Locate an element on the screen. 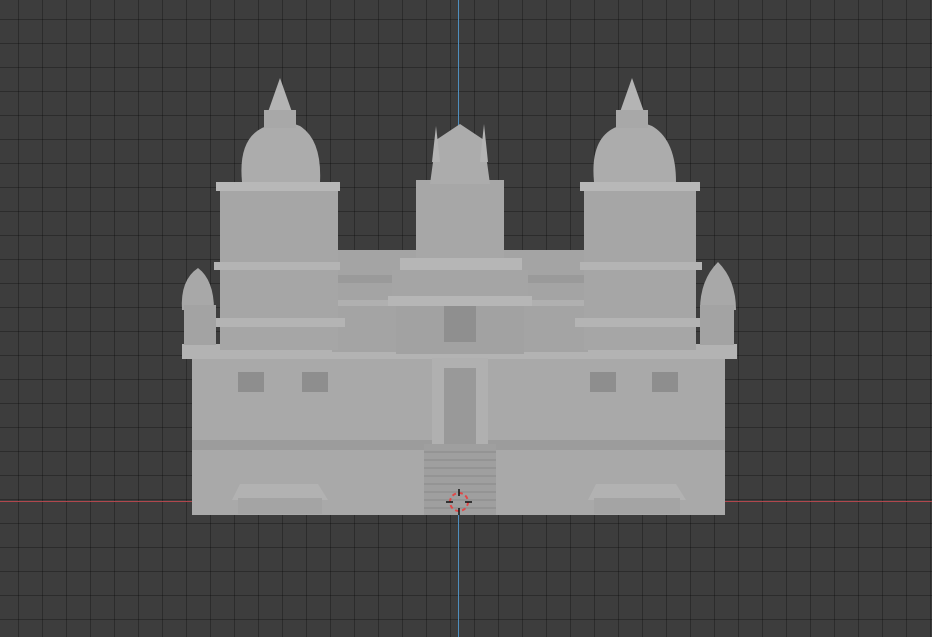  left-tower-spire is located at coordinates (280, 95).